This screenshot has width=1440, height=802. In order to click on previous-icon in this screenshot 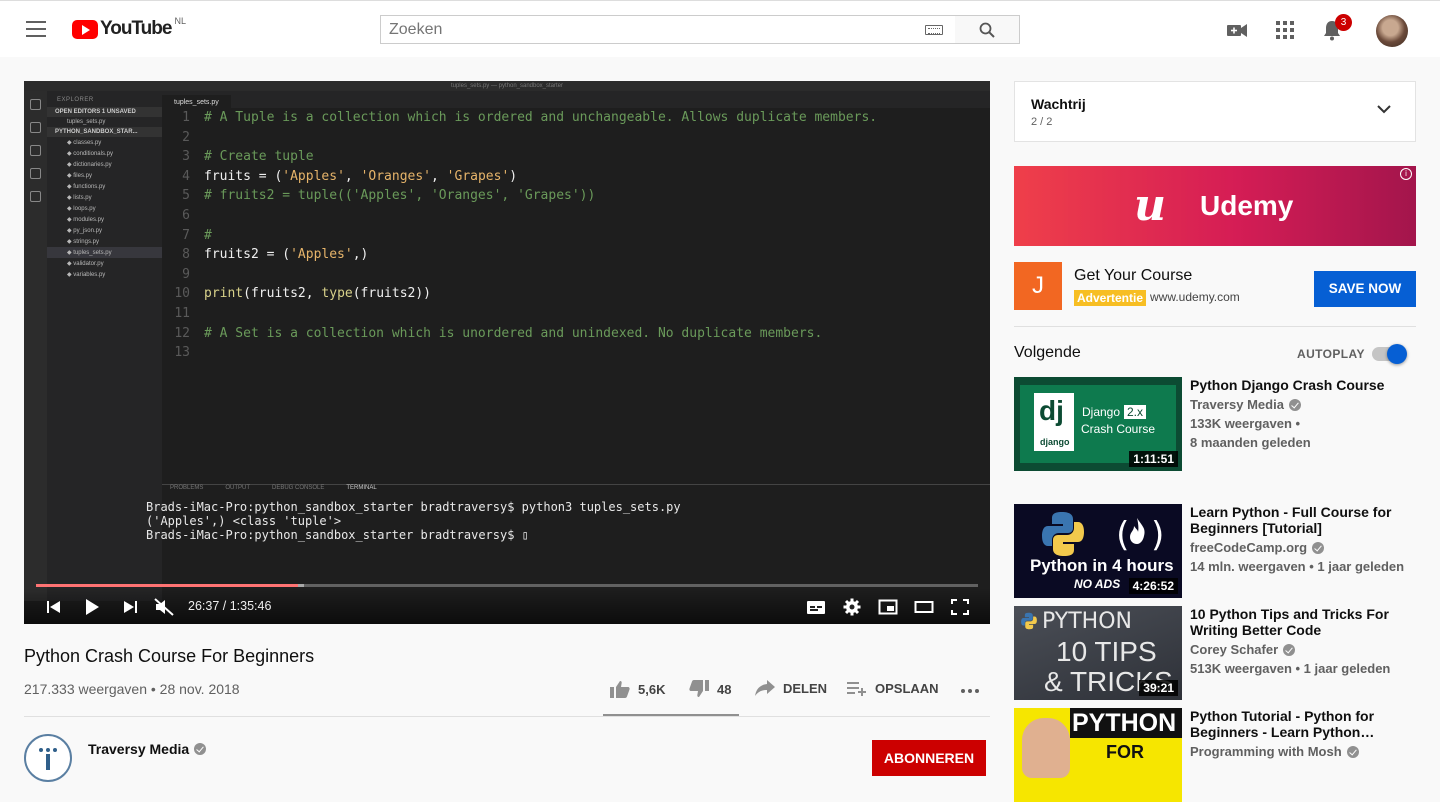, I will do `click(54, 607)`.